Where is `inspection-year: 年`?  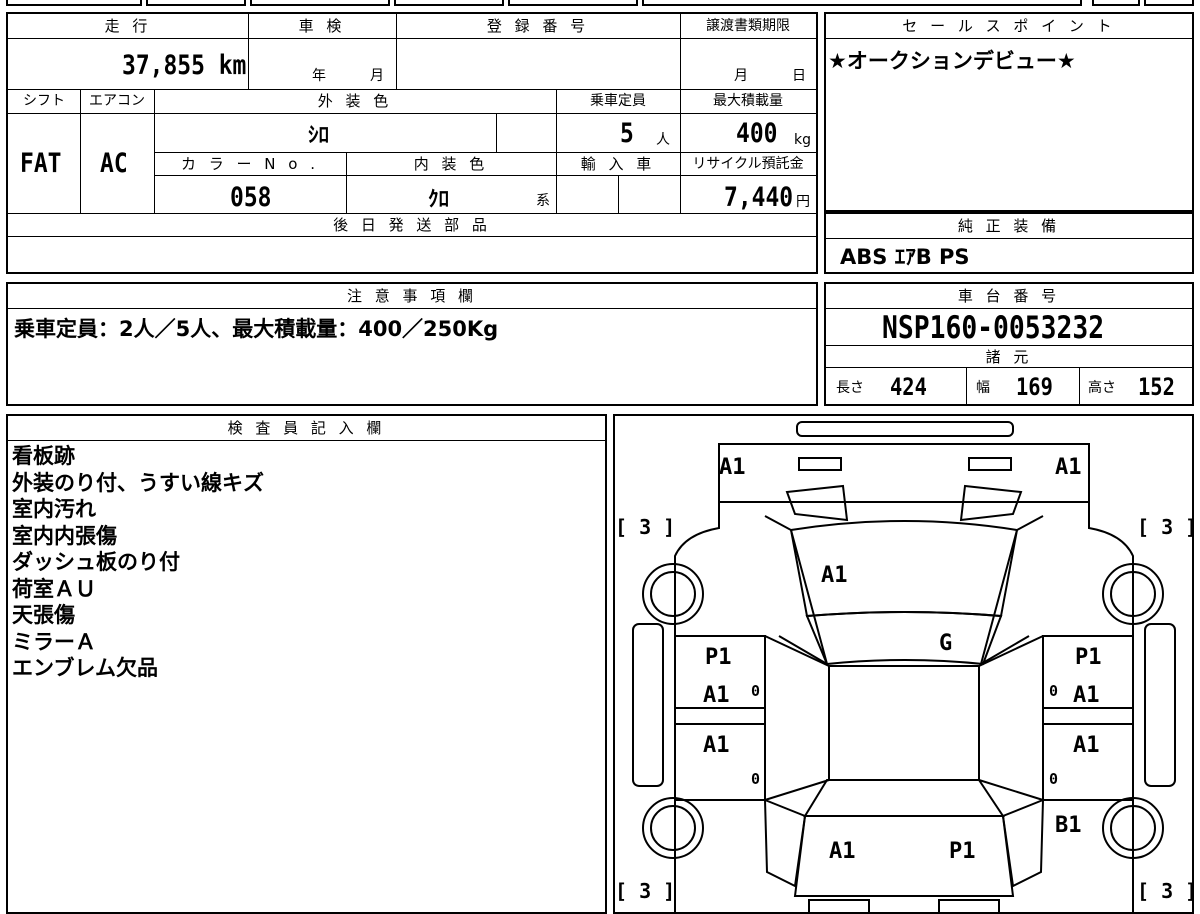 inspection-year: 年 is located at coordinates (319, 76).